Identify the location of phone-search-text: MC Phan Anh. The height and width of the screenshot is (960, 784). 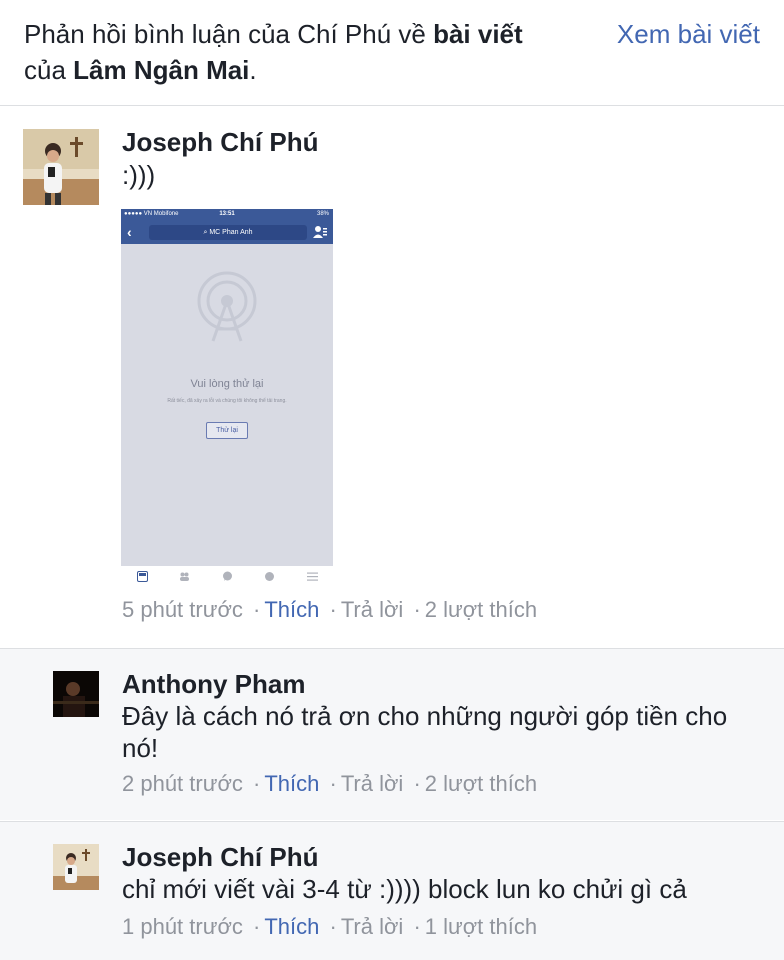
(231, 232).